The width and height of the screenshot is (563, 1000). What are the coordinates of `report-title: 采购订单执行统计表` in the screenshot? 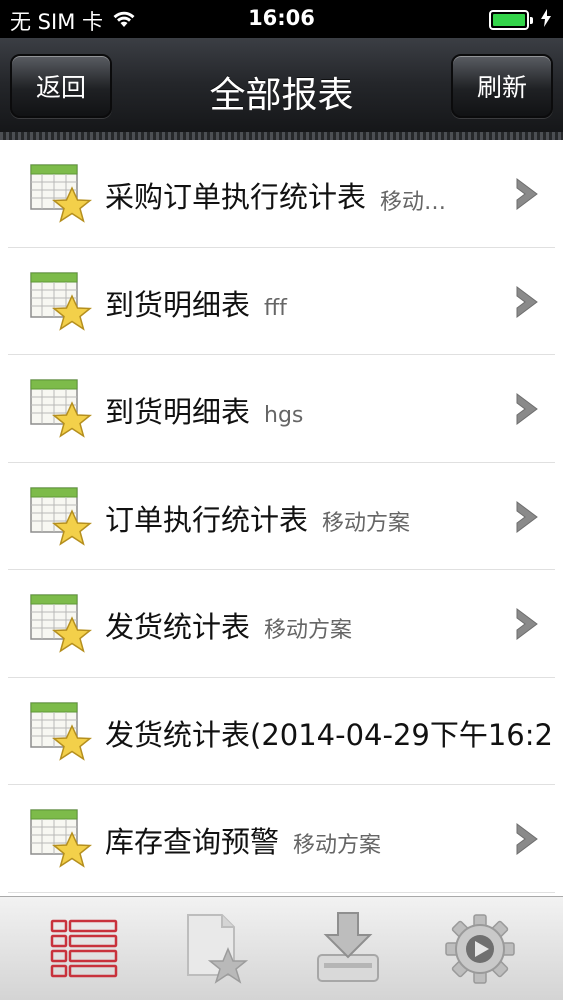 It's located at (236, 197).